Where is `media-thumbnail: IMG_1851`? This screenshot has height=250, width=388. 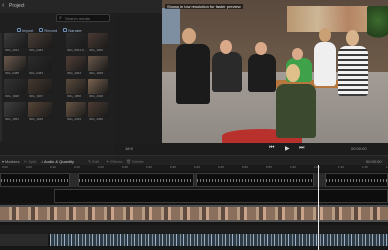
media-thumbnail: IMG_1851 is located at coordinates (15, 112).